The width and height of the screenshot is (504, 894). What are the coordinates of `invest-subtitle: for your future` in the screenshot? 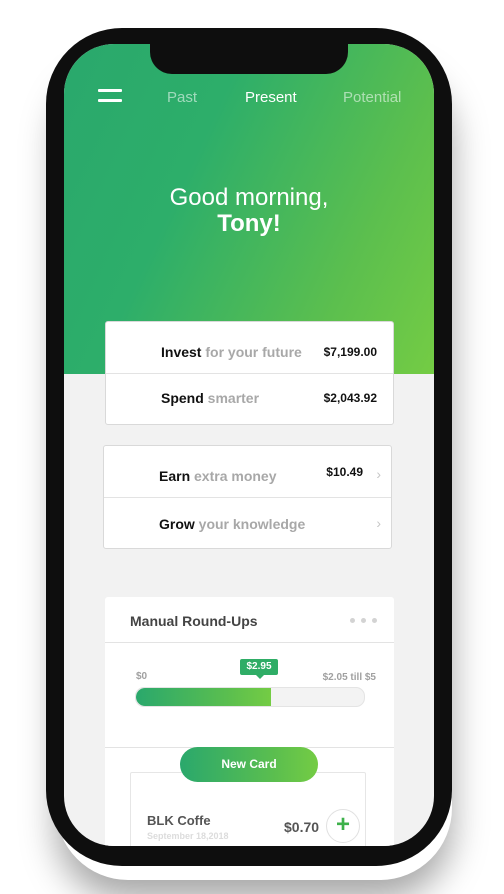 It's located at (253, 352).